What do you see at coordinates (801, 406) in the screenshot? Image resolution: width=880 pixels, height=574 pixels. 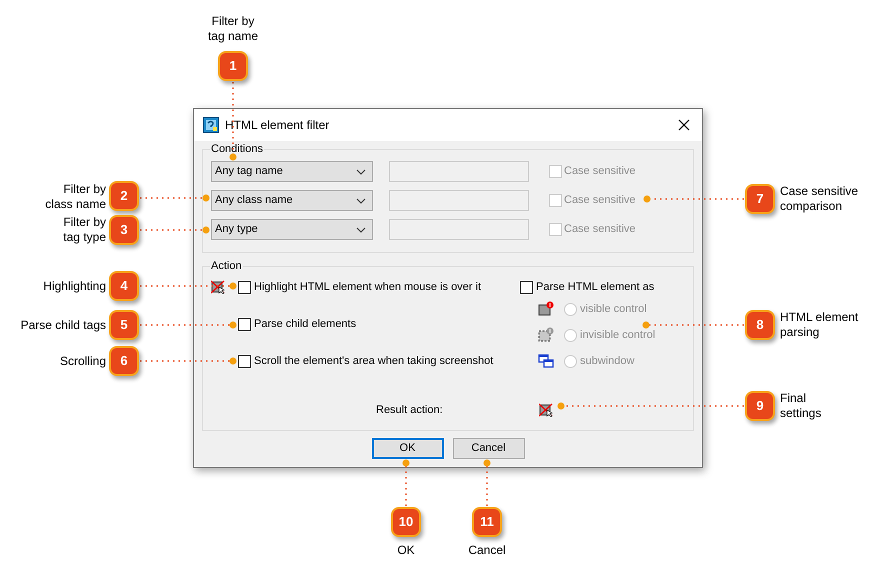 I see `callout-label: Final settings` at bounding box center [801, 406].